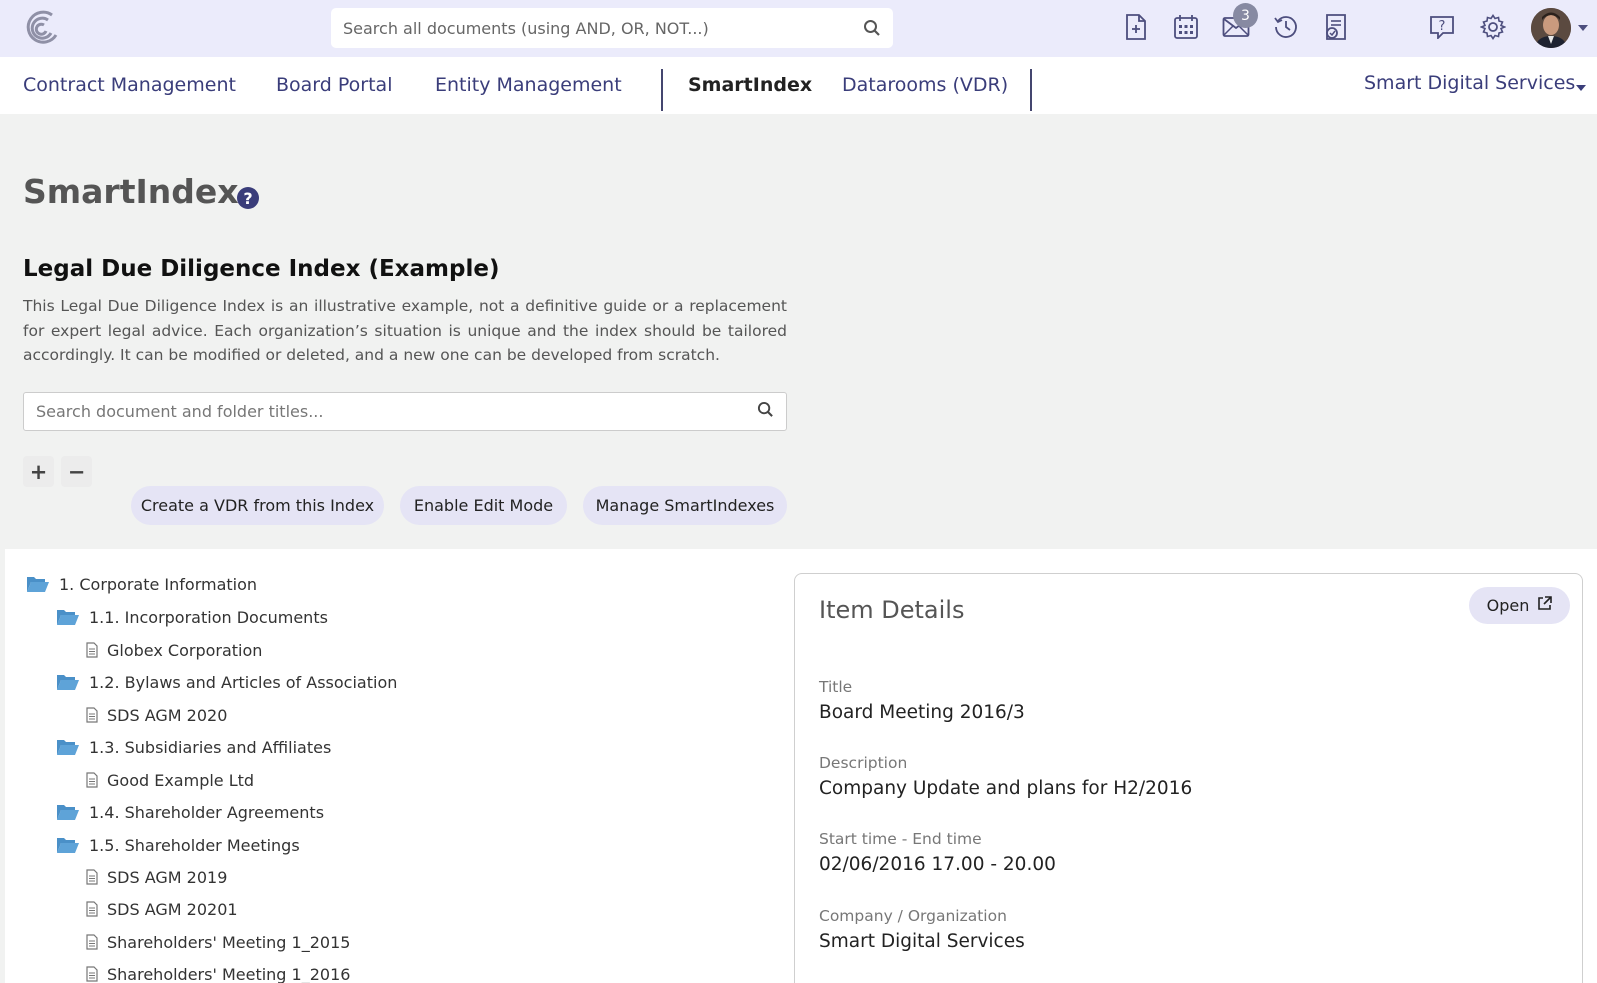 The height and width of the screenshot is (983, 1597). What do you see at coordinates (528, 85) in the screenshot?
I see `nav-entity-management: Entity Management` at bounding box center [528, 85].